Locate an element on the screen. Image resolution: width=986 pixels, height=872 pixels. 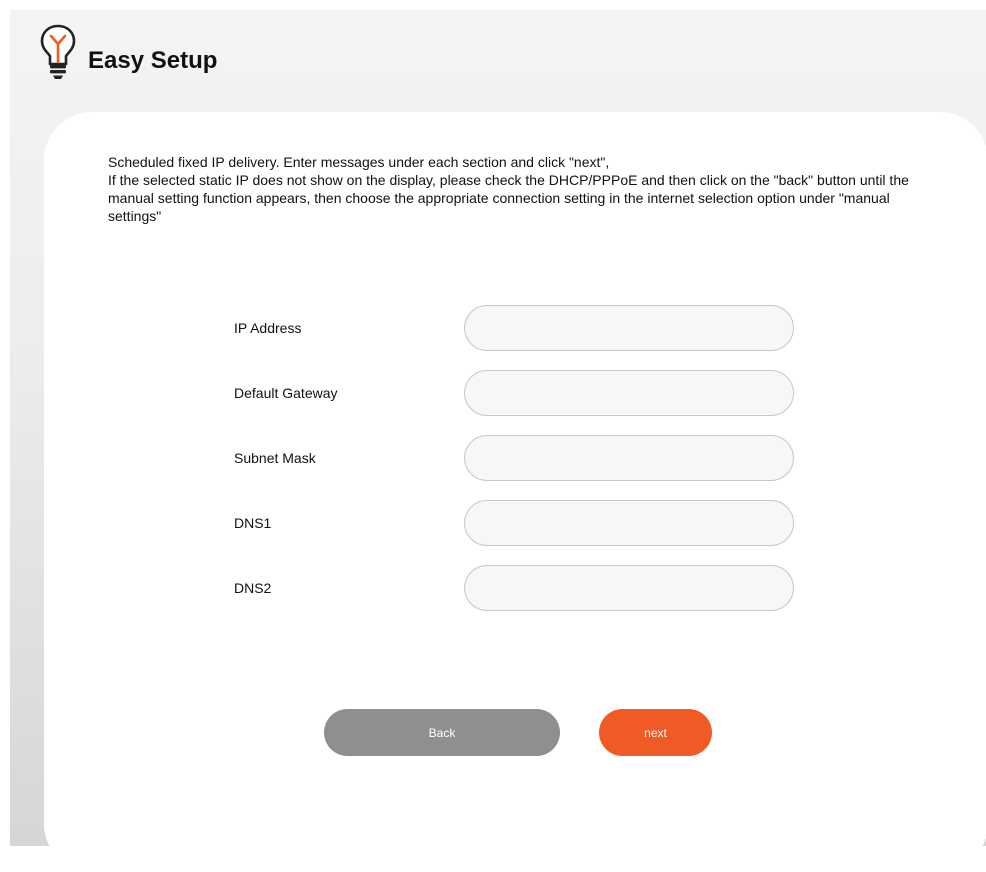
default-gateway-input is located at coordinates (629, 393).